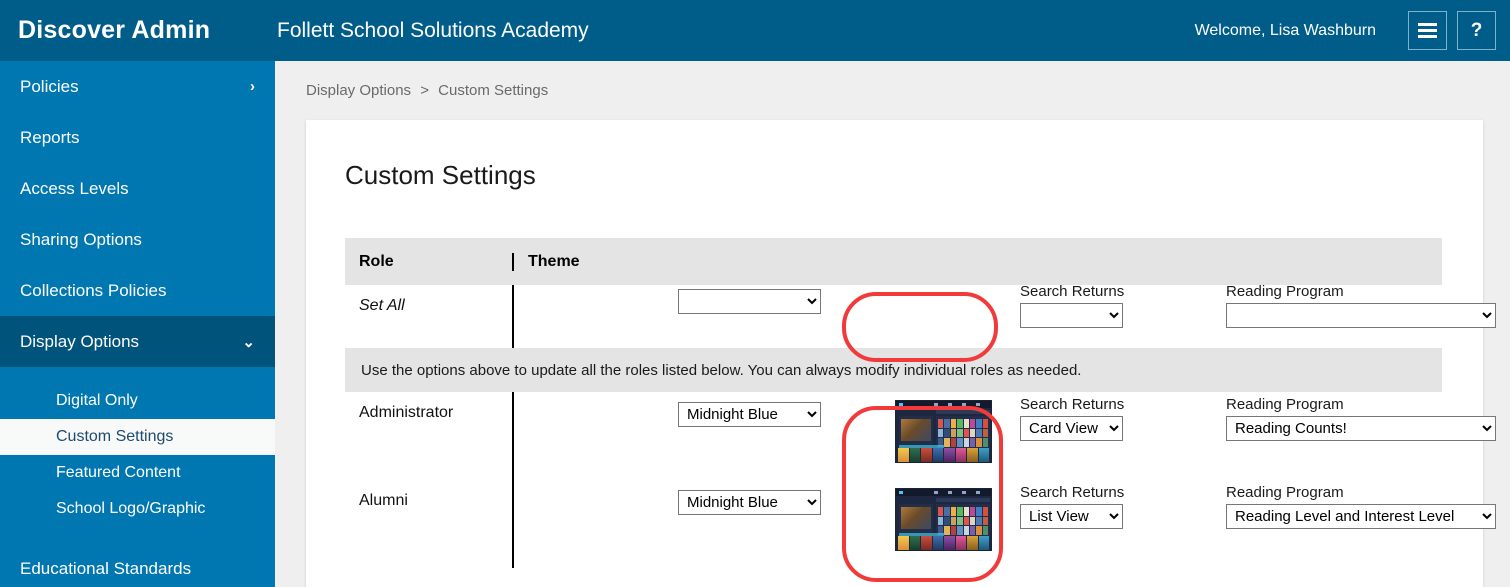 Image resolution: width=1510 pixels, height=587 pixels. I want to click on field-group-theme-alumni: Midnight Blue, so click(749, 502).